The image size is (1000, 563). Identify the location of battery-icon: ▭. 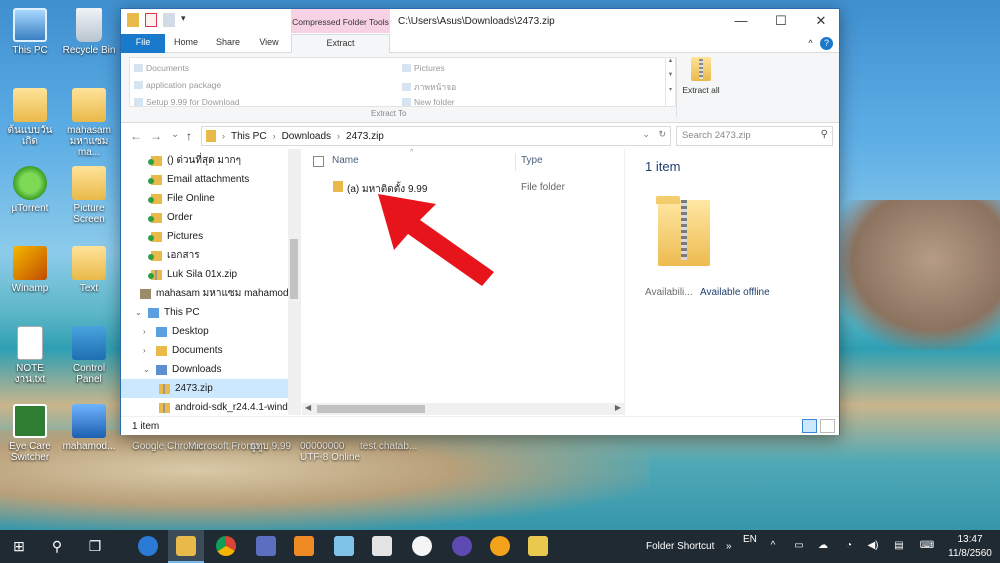
(799, 546).